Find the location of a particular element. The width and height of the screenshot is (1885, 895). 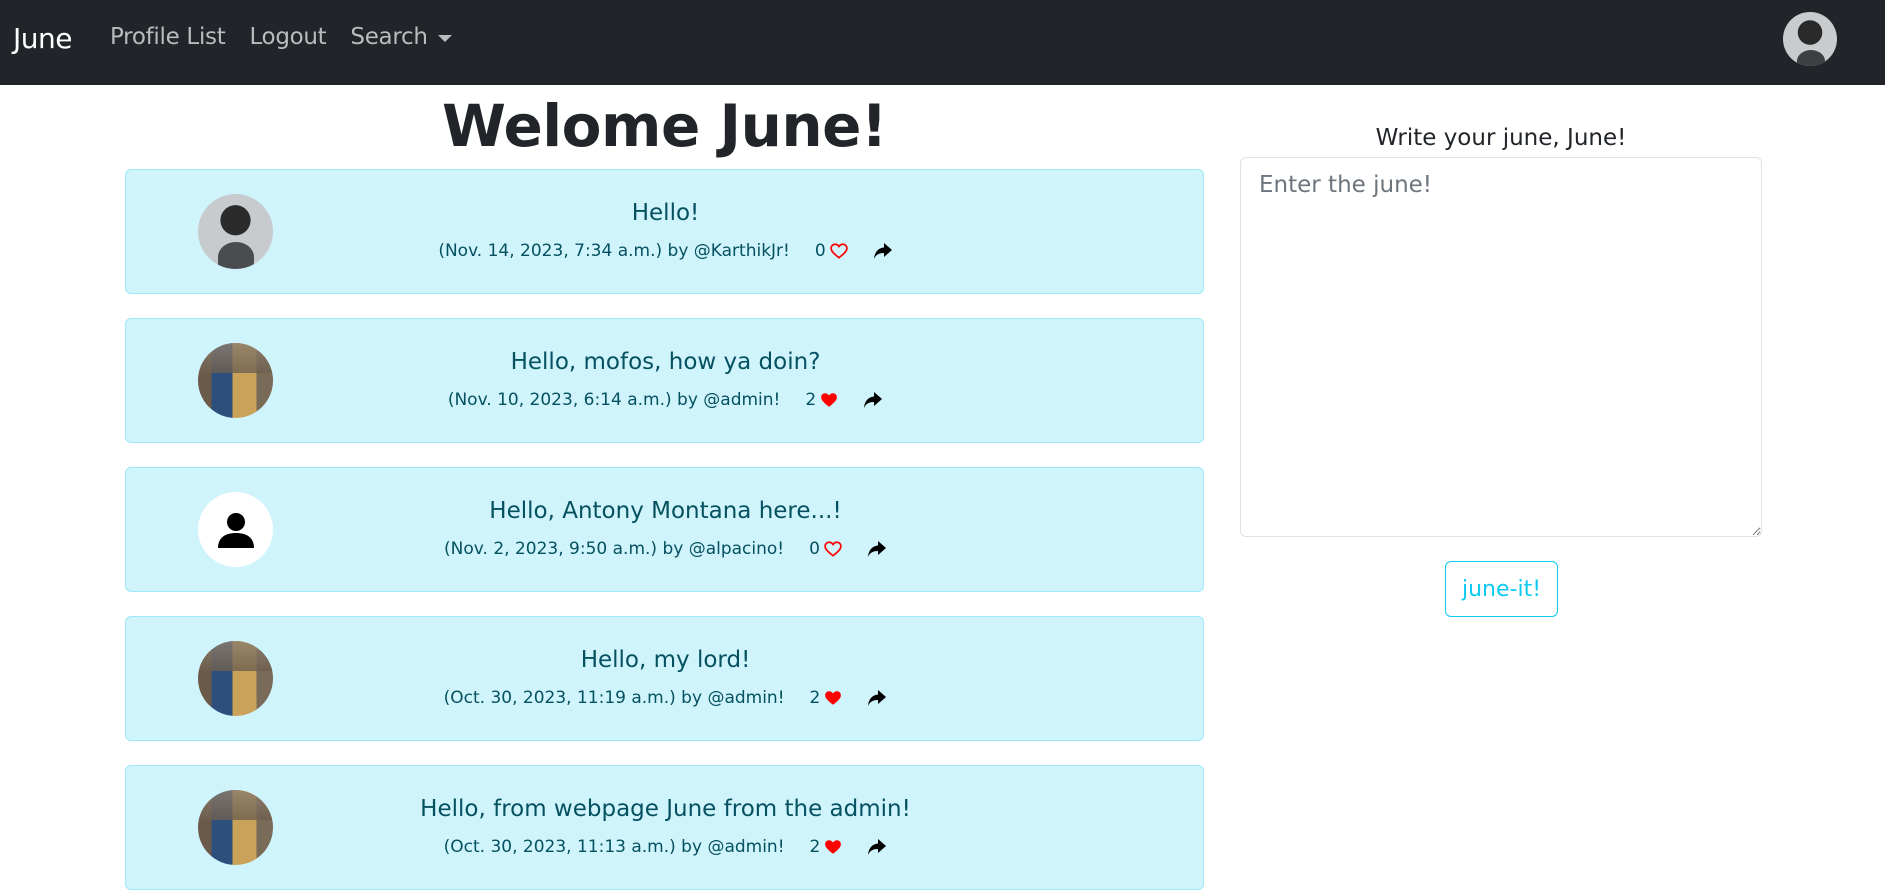

feed-item-text: Hello, from webpage June from the admin! is located at coordinates (665, 809).